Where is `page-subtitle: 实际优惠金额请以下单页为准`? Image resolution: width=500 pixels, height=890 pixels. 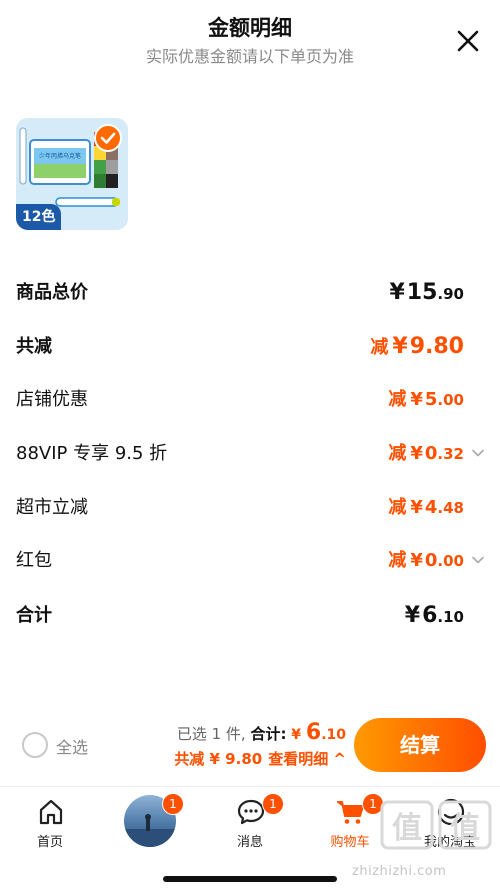
page-subtitle: 实际优惠金额请以下单页为准 is located at coordinates (249, 56).